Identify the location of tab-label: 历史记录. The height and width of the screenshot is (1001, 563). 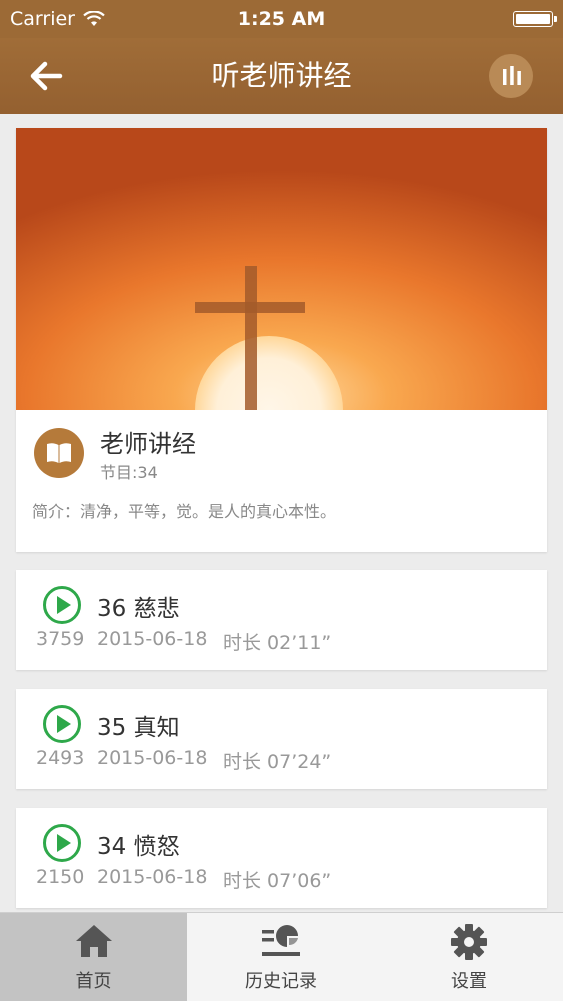
(281, 981).